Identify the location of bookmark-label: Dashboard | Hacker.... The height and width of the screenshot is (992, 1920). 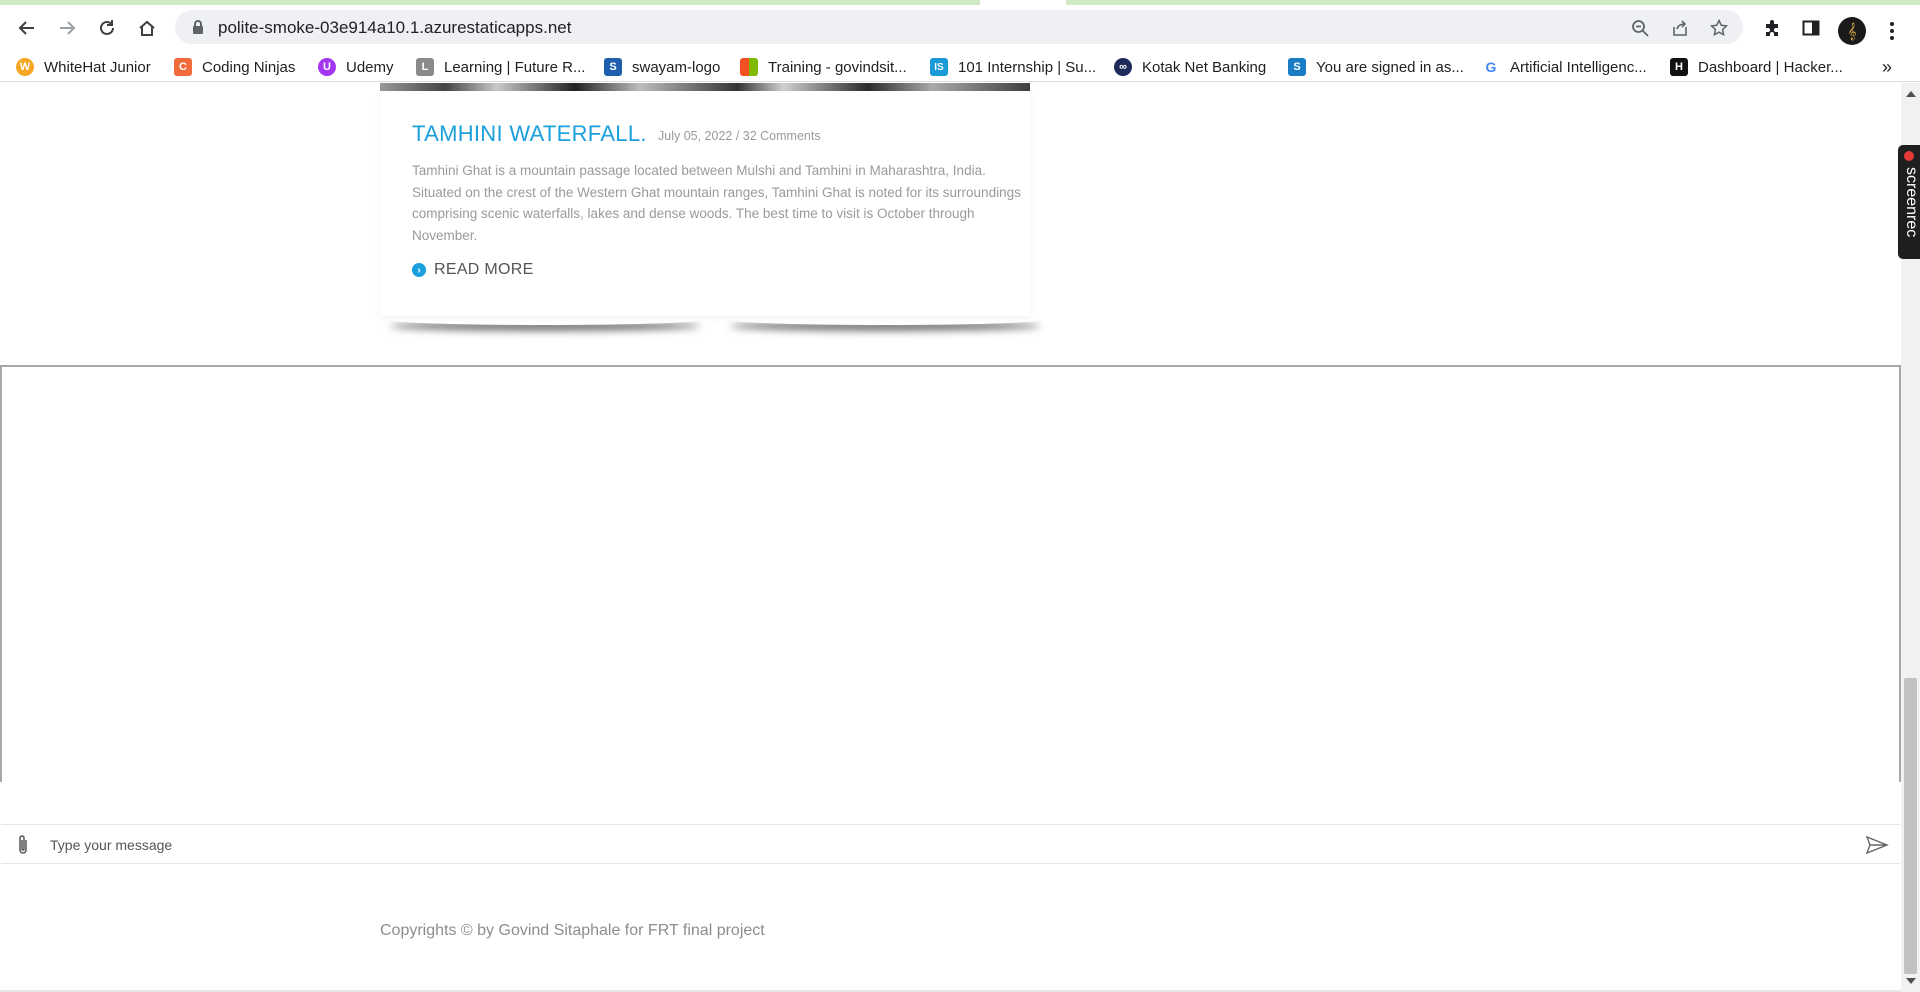
(1770, 67).